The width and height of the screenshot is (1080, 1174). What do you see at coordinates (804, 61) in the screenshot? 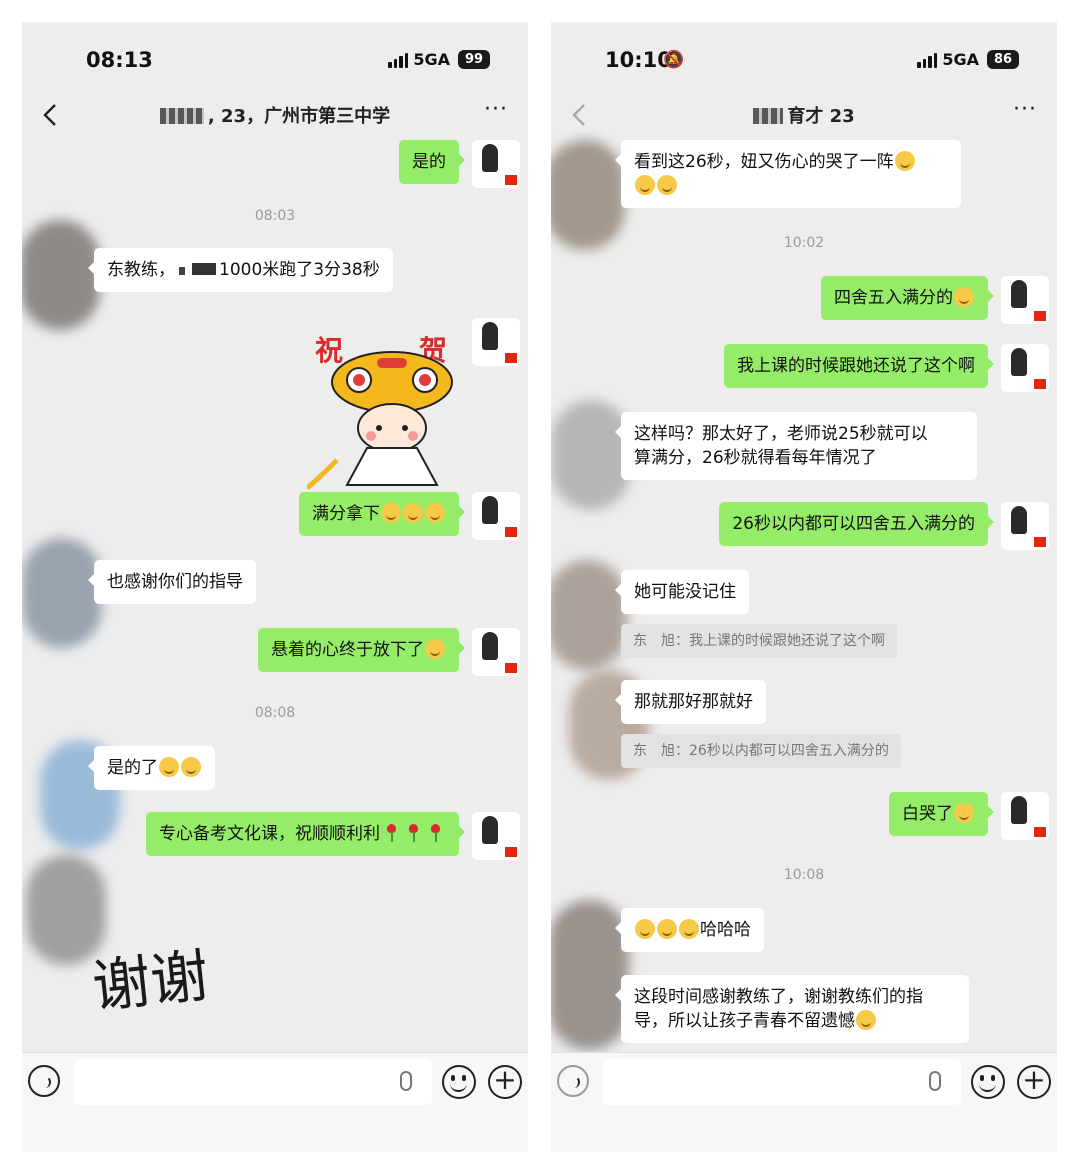
I see `status-bar: 10:10 🔕 5GA 86` at bounding box center [804, 61].